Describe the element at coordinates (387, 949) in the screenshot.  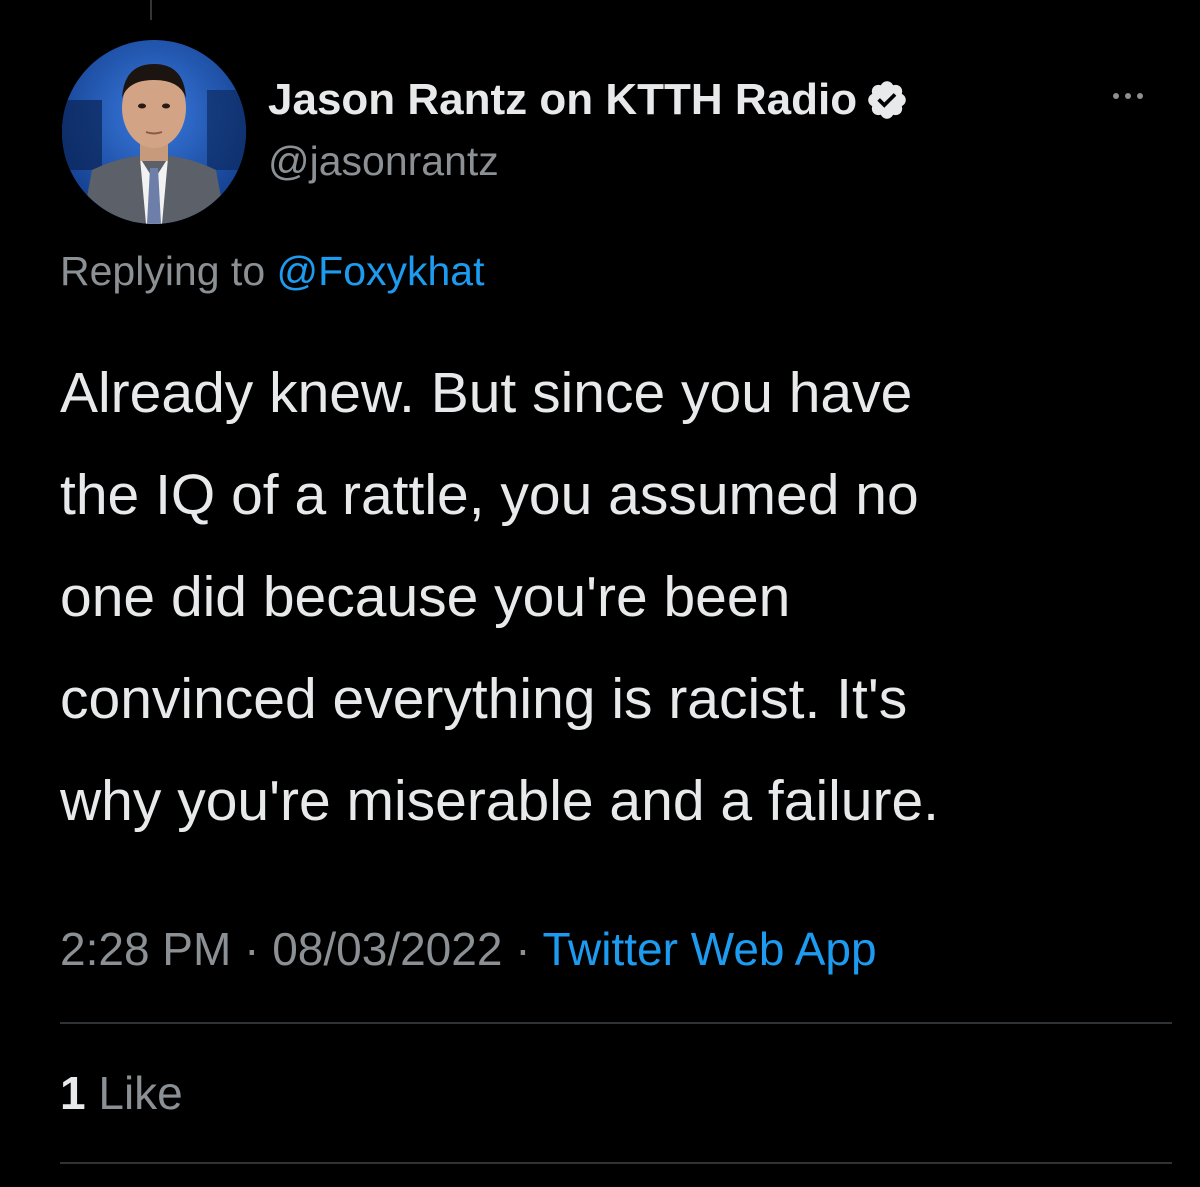
I see `tweet-date: 08/03/2022` at that location.